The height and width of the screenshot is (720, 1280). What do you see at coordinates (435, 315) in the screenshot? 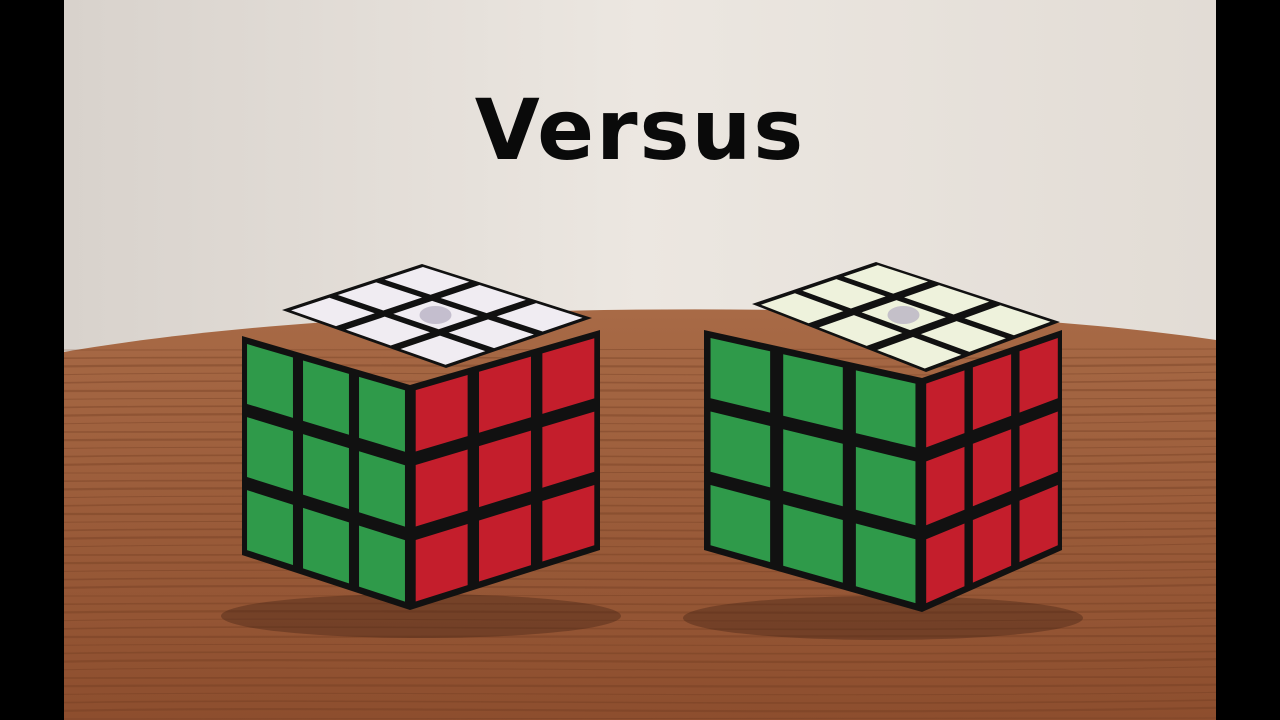
I see `left-cube-center-logo` at bounding box center [435, 315].